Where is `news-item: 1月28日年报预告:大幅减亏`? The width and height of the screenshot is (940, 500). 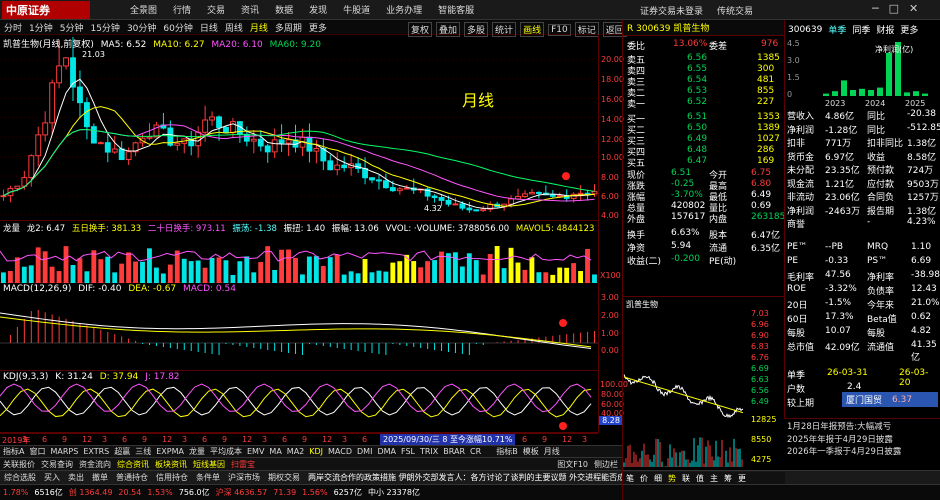 news-item: 1月28日年报预告:大幅减亏 is located at coordinates (862, 427).